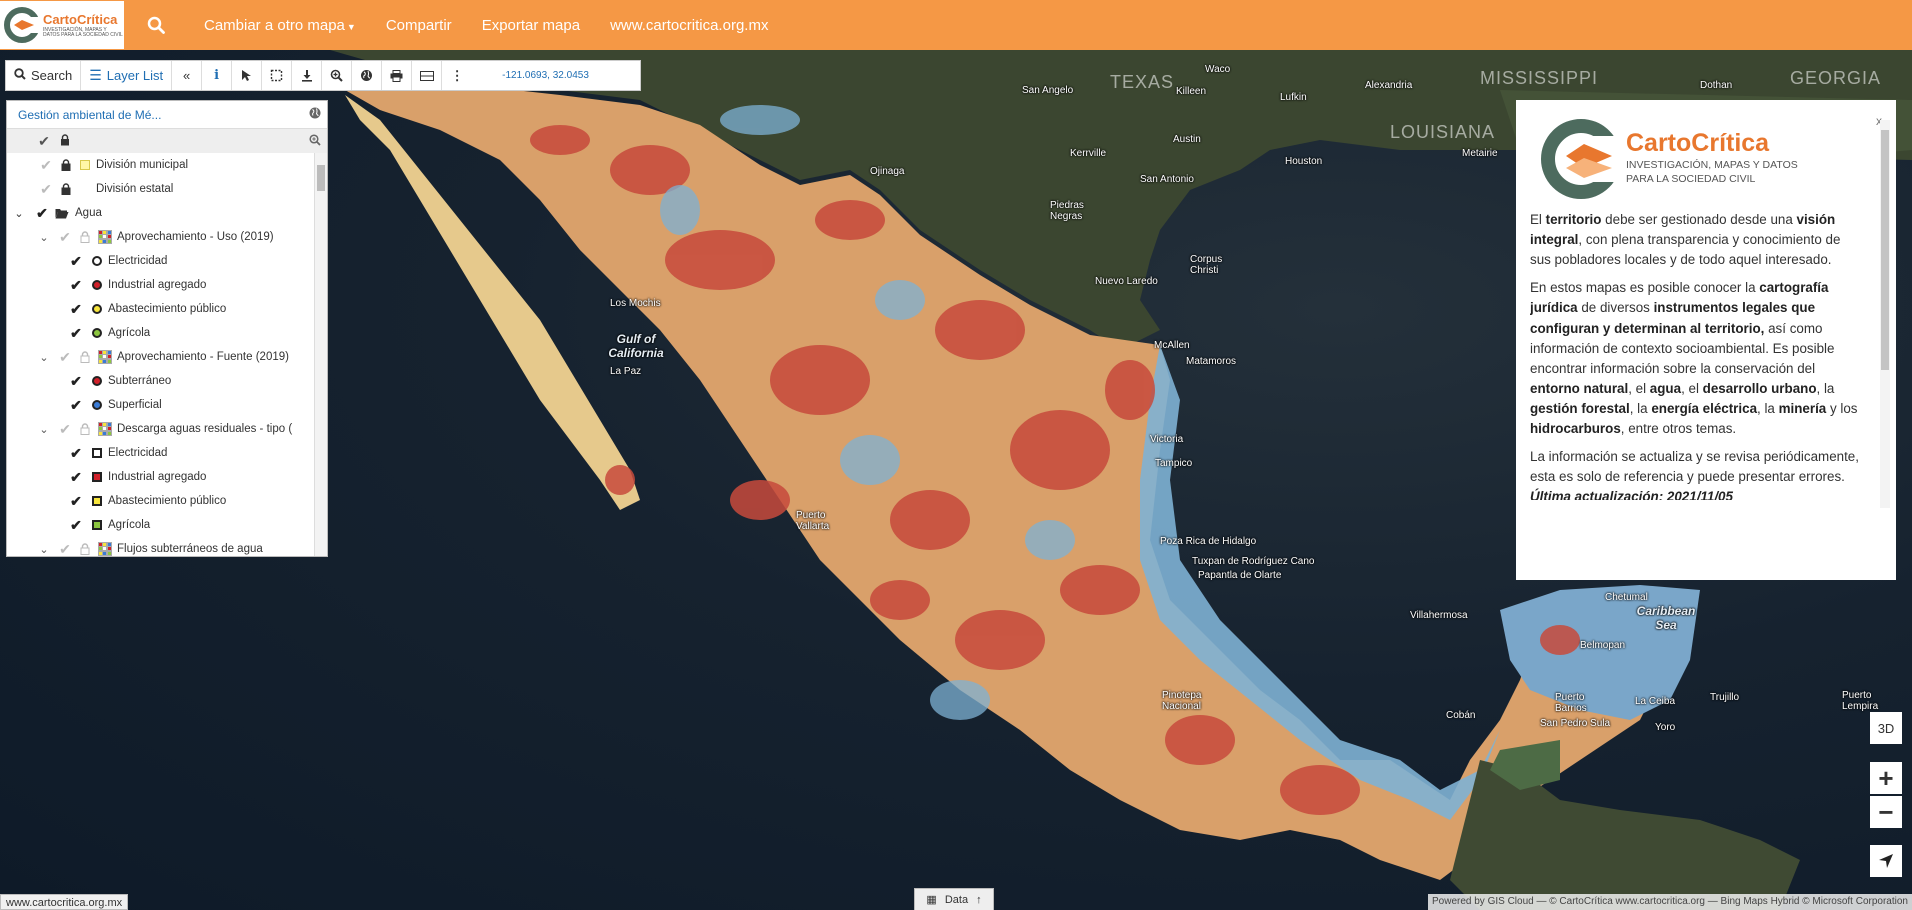 This screenshot has width=1912, height=910. Describe the element at coordinates (419, 25) in the screenshot. I see `nav-share: Compartir` at that location.